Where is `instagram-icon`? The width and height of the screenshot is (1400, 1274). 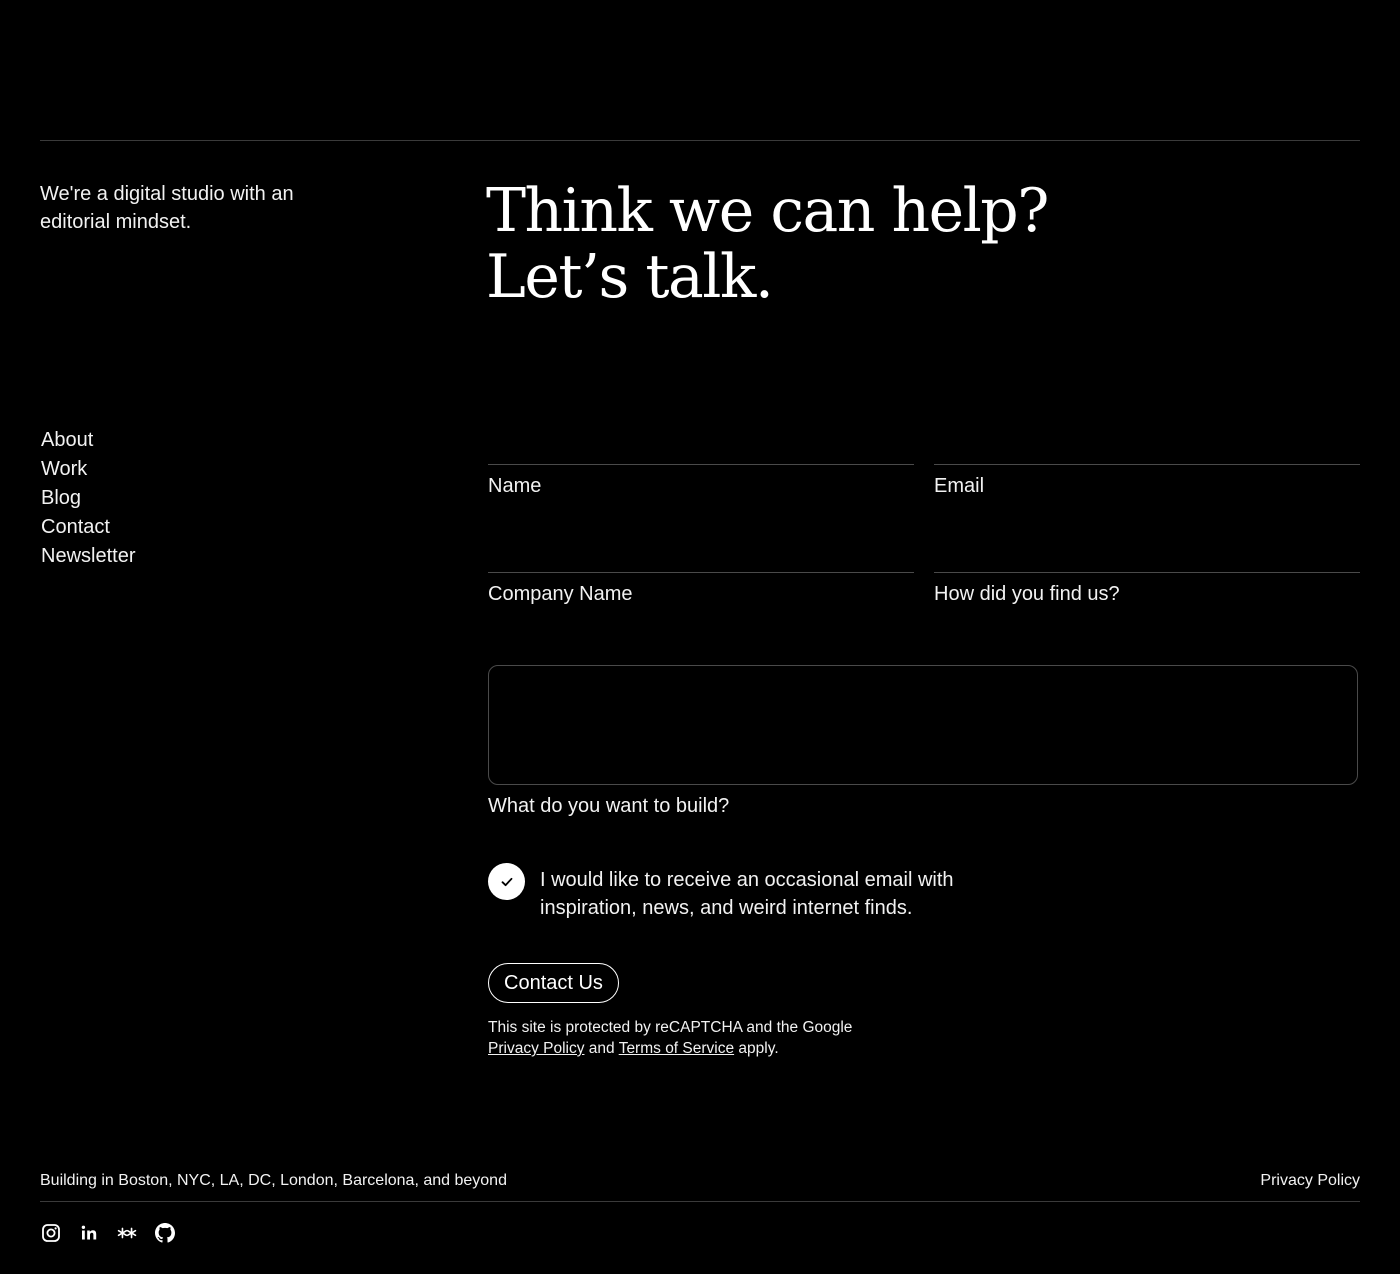
instagram-icon is located at coordinates (51, 1233).